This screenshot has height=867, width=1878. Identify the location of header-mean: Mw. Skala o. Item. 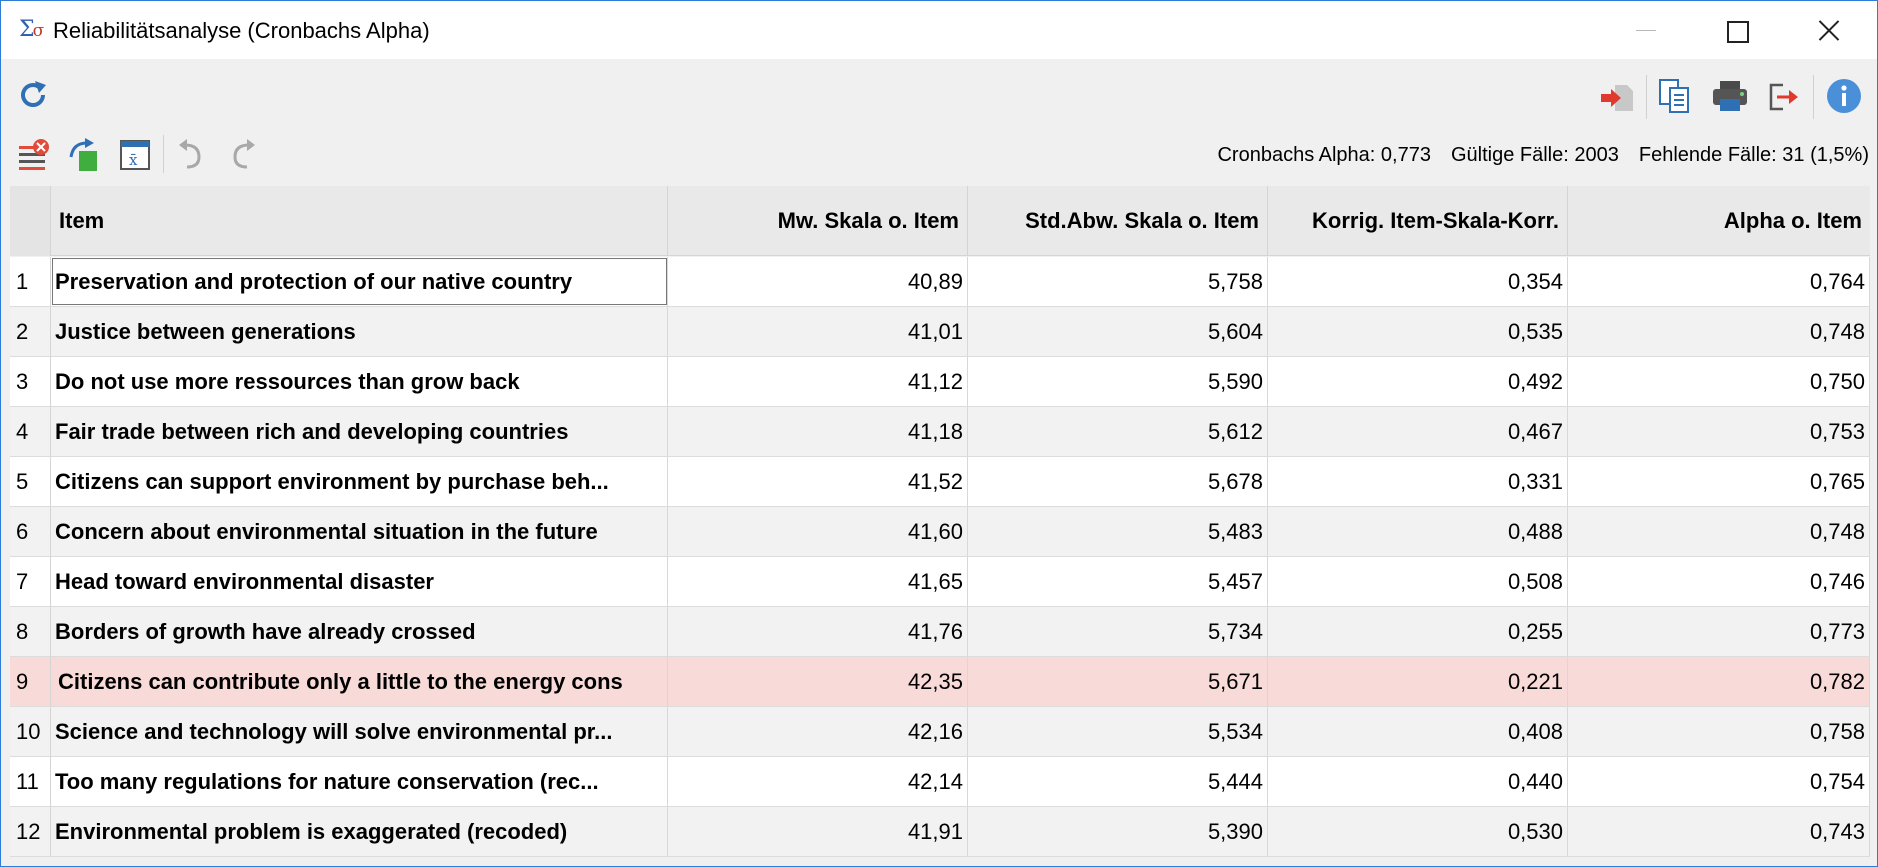
(818, 221).